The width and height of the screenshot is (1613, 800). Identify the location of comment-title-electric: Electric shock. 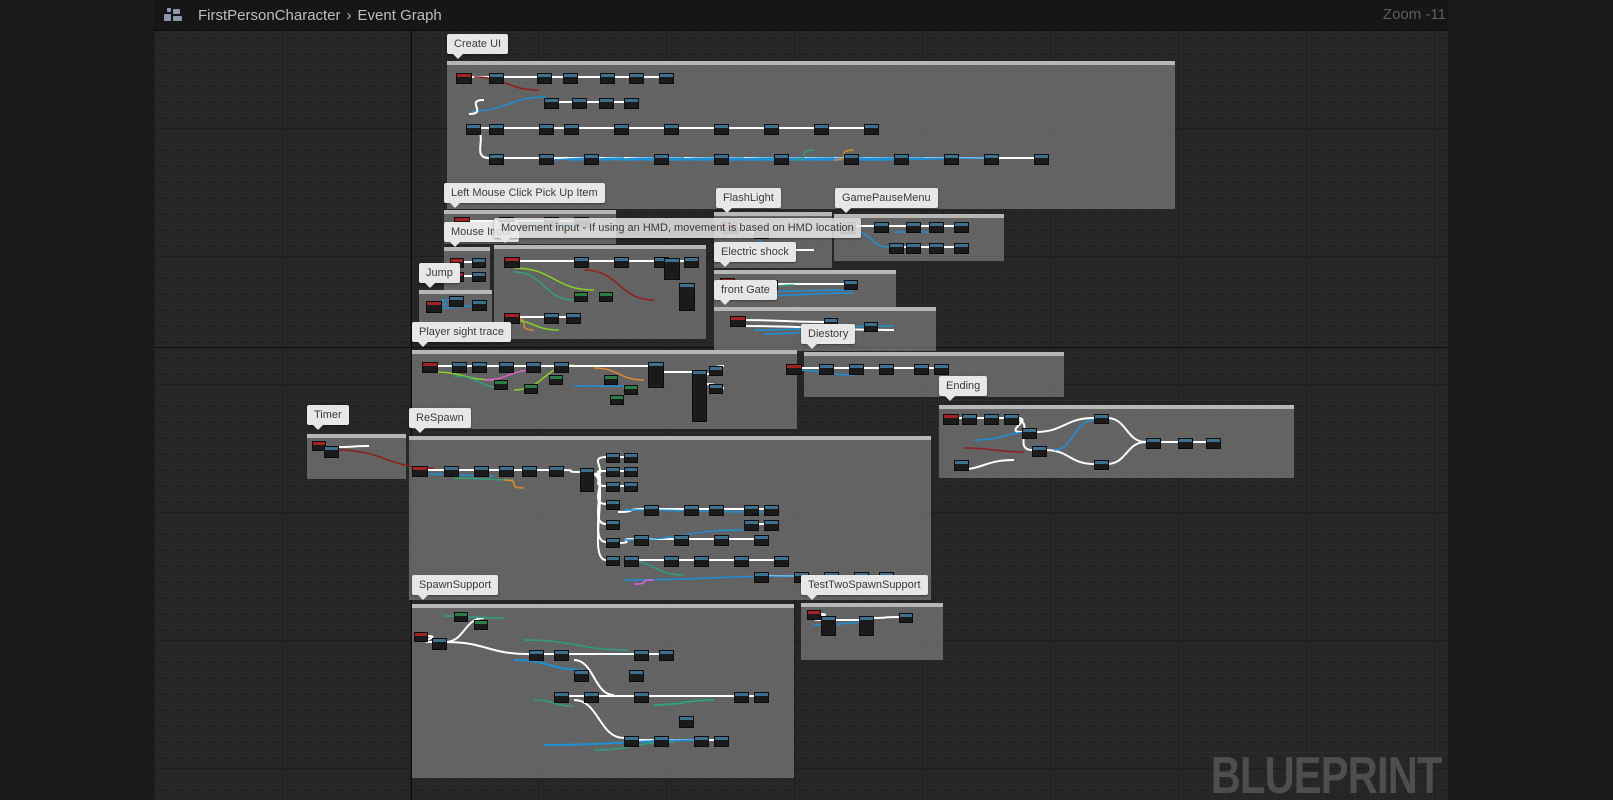
(755, 254).